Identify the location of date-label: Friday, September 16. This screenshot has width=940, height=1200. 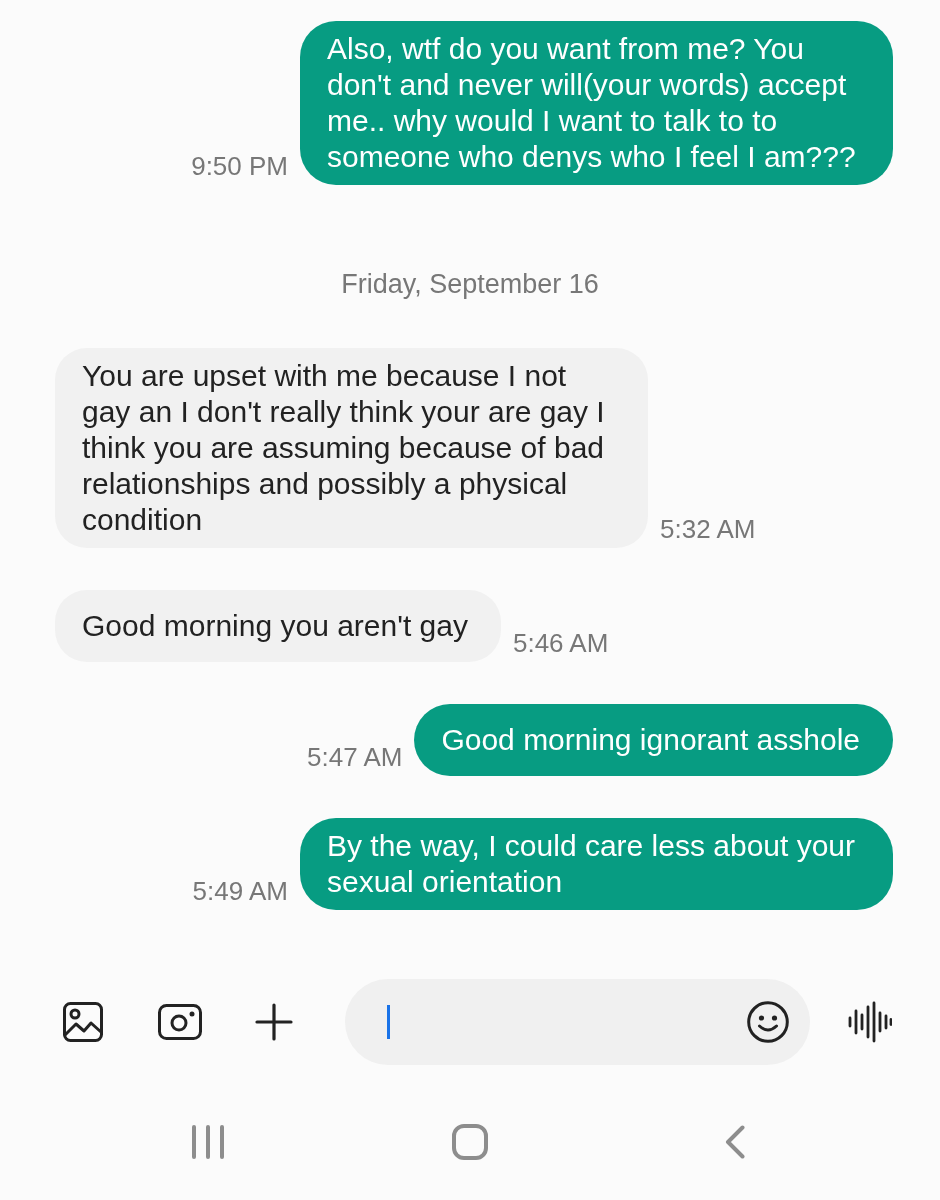
(470, 284).